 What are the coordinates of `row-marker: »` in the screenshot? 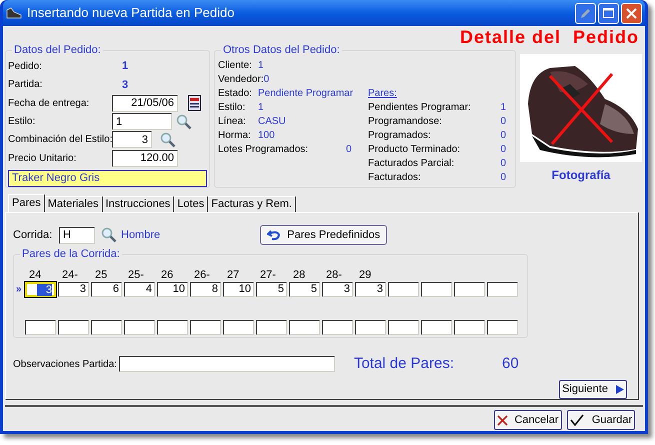 It's located at (19, 289).